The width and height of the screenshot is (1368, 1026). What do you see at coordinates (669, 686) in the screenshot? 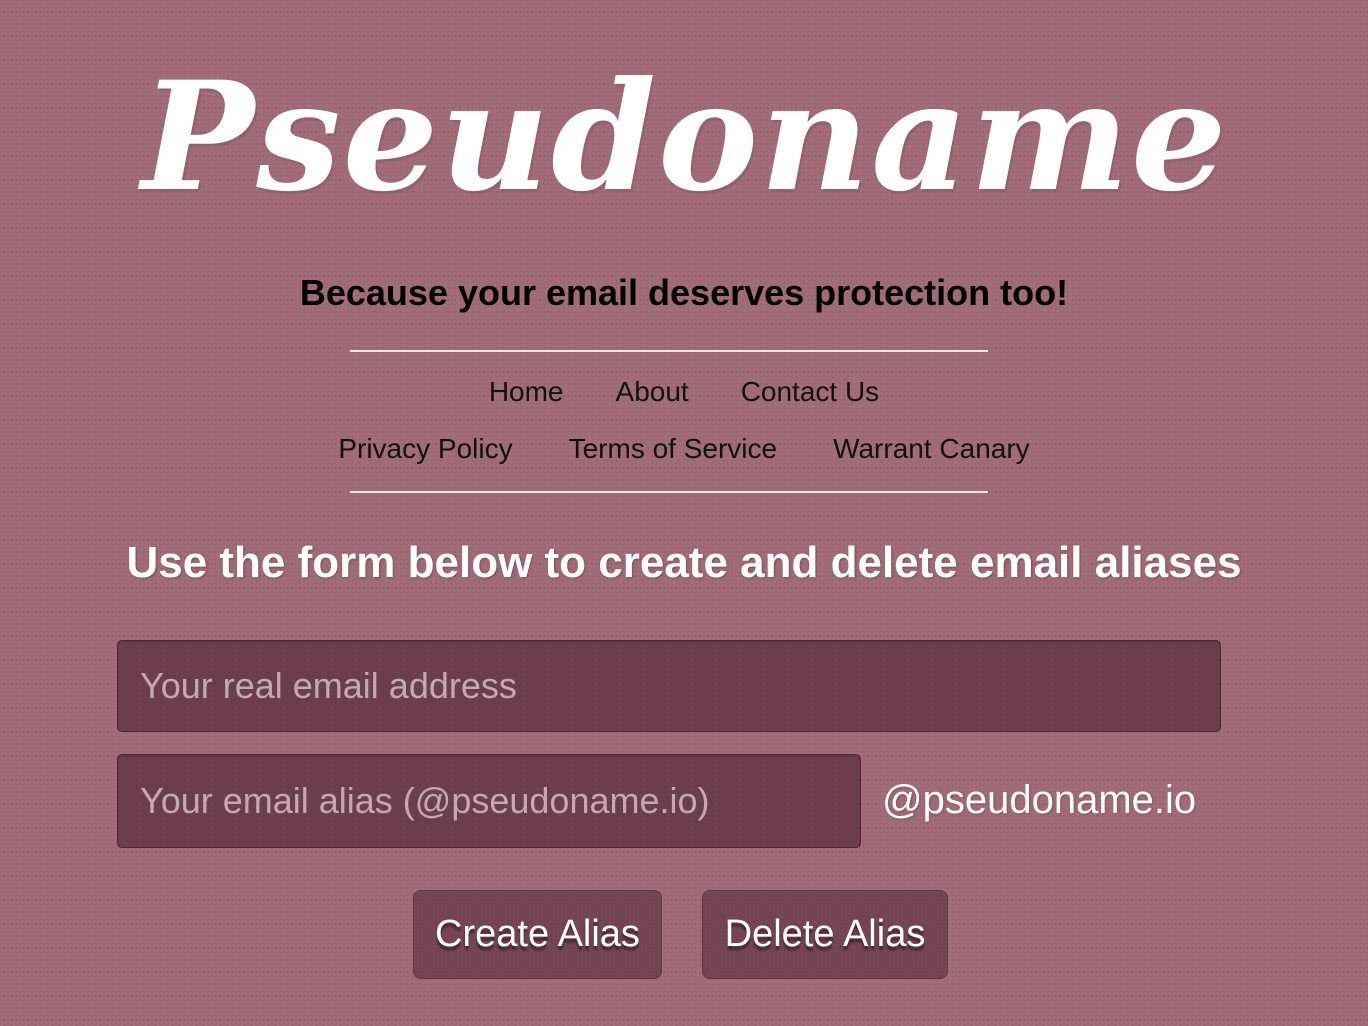
I see `real-email-input` at bounding box center [669, 686].